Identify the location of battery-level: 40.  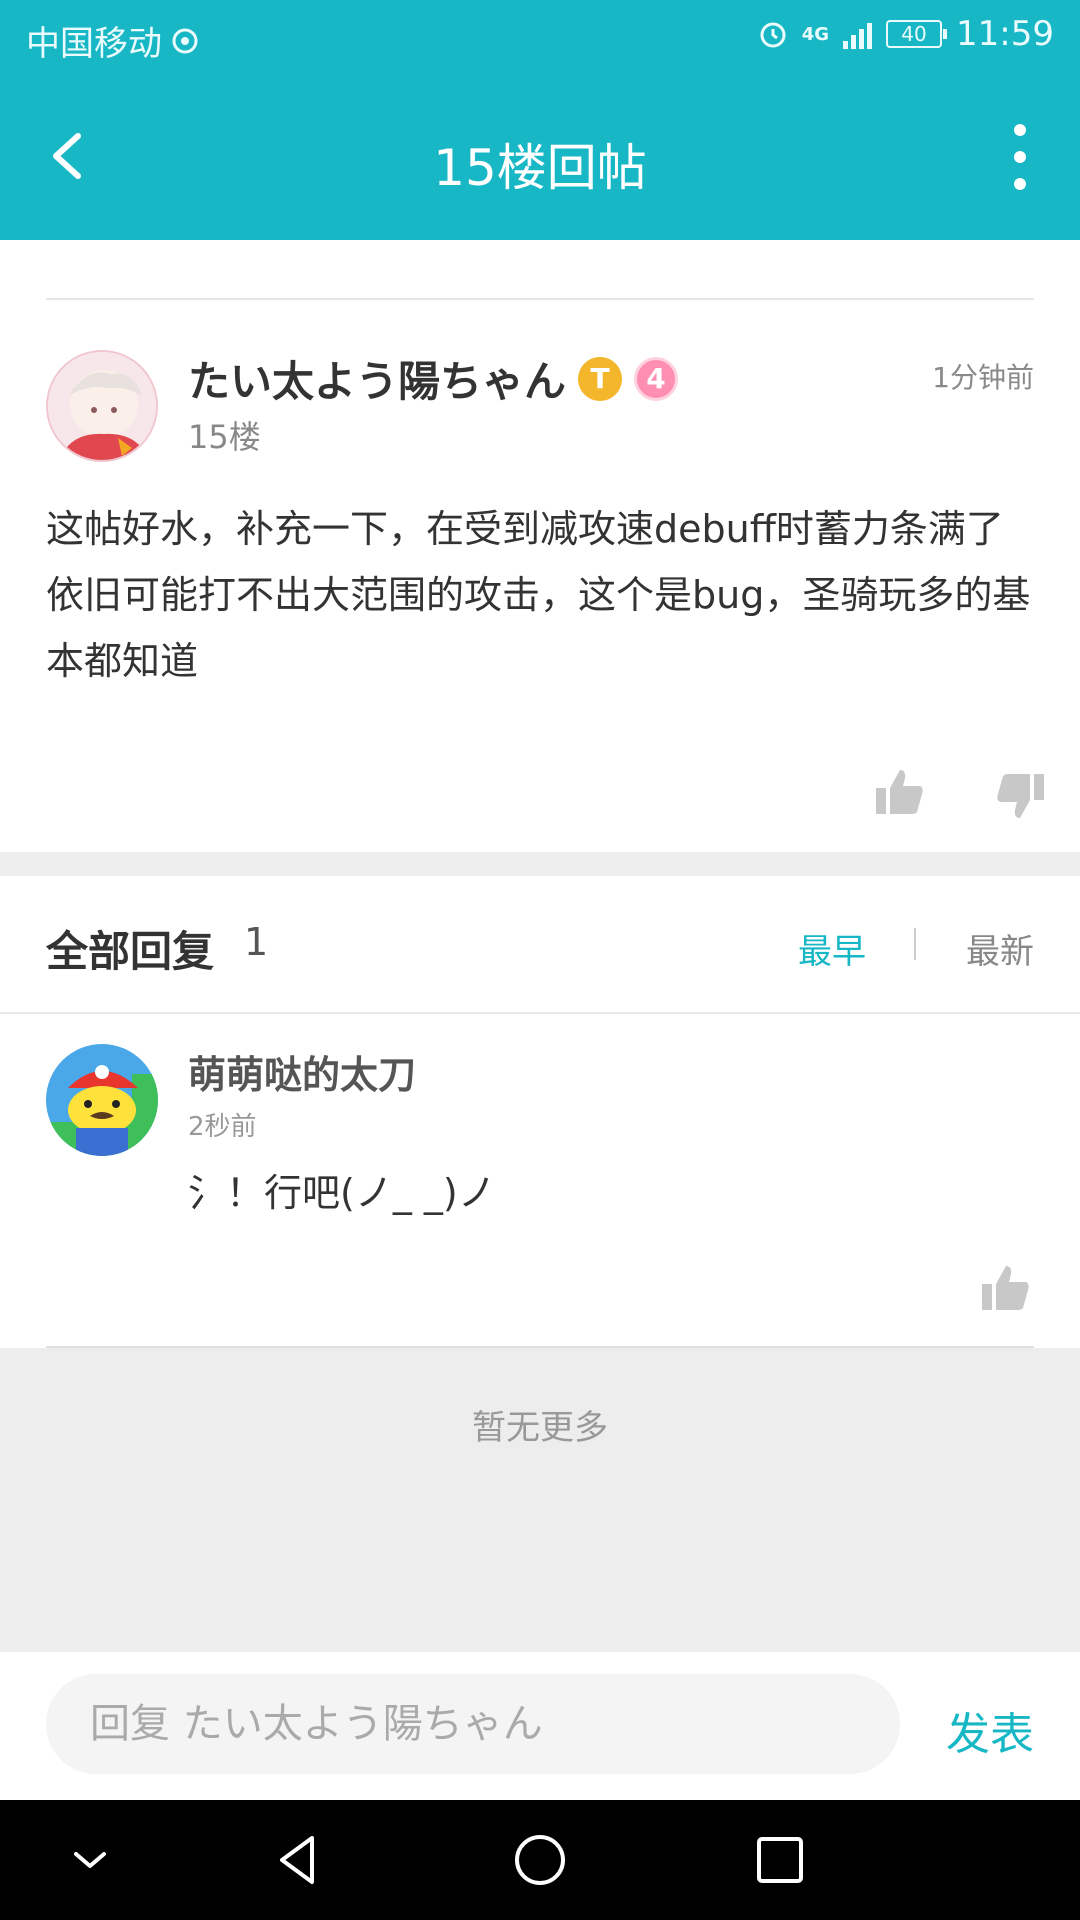
(914, 34).